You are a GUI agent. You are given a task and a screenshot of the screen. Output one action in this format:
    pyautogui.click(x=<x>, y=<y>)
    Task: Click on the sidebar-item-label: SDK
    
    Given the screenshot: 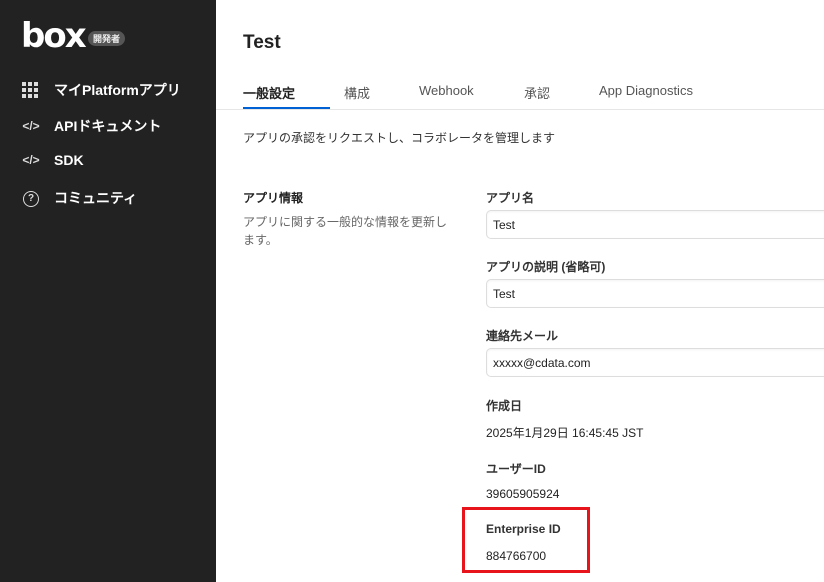 What is the action you would take?
    pyautogui.click(x=69, y=160)
    